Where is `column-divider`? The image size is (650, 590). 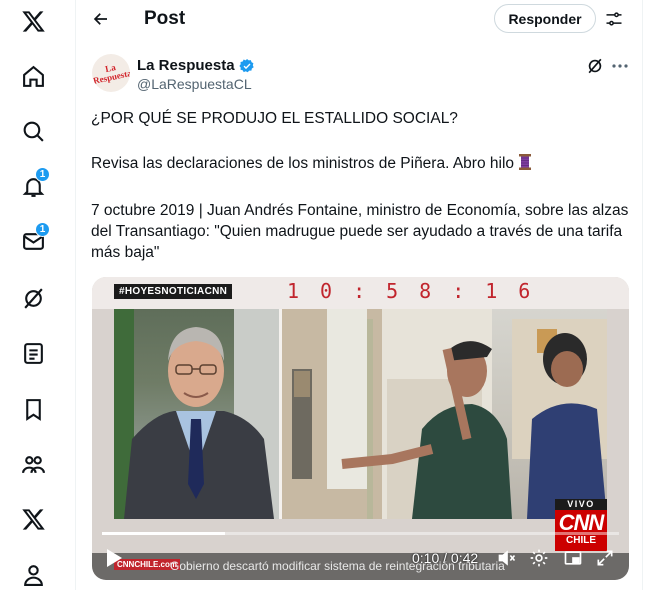 column-divider is located at coordinates (75, 295).